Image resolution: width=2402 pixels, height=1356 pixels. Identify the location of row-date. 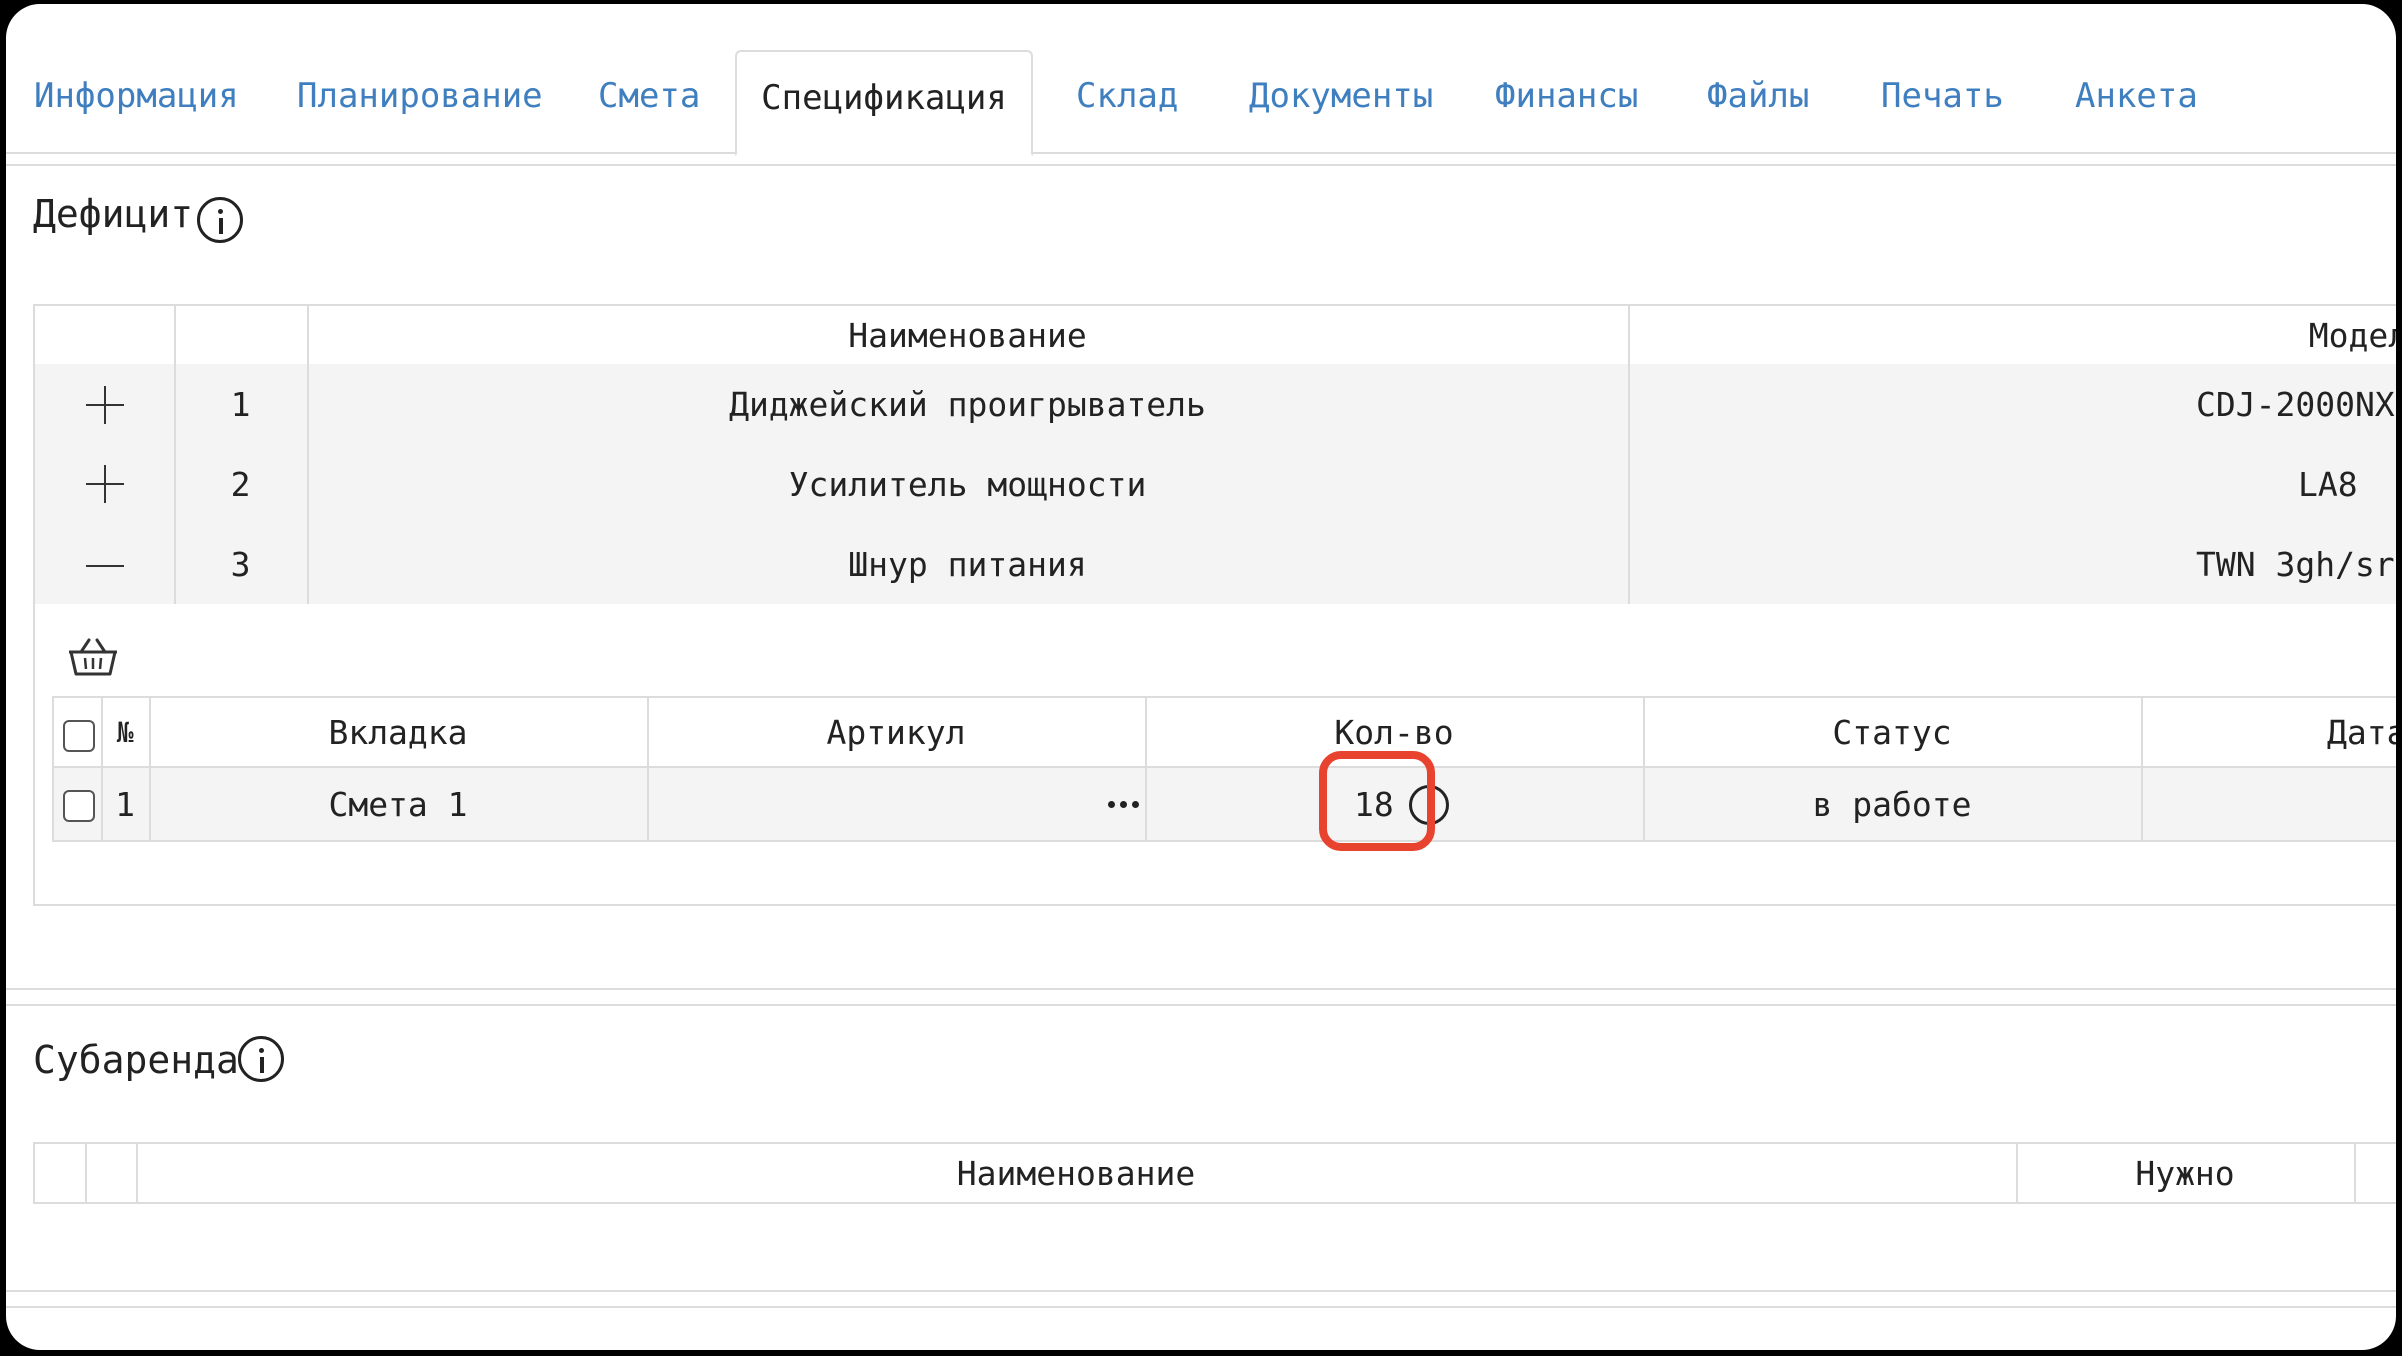
(2268, 804).